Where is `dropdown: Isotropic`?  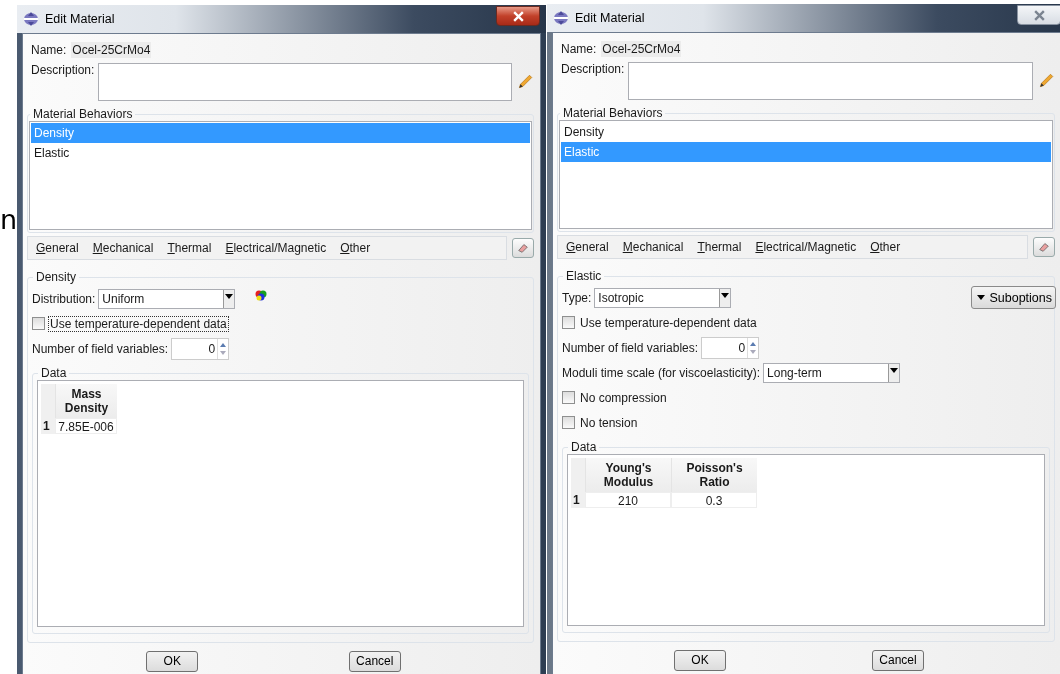 dropdown: Isotropic is located at coordinates (663, 297).